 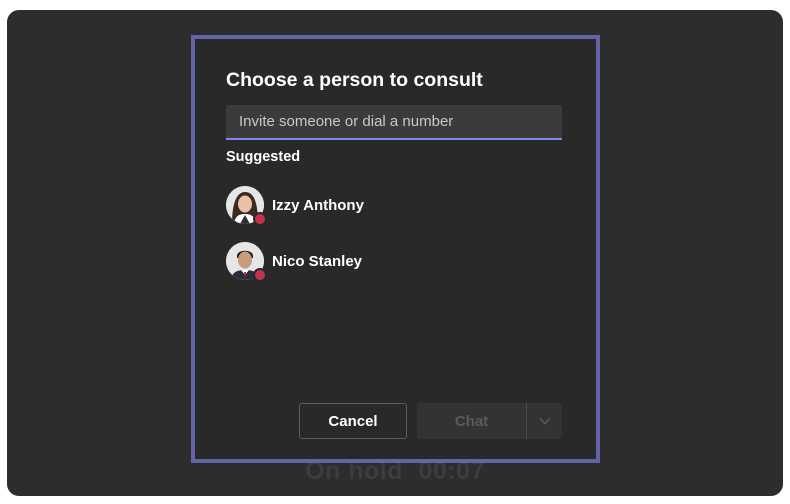 I want to click on person-name: Izzy Anthony, so click(x=318, y=205).